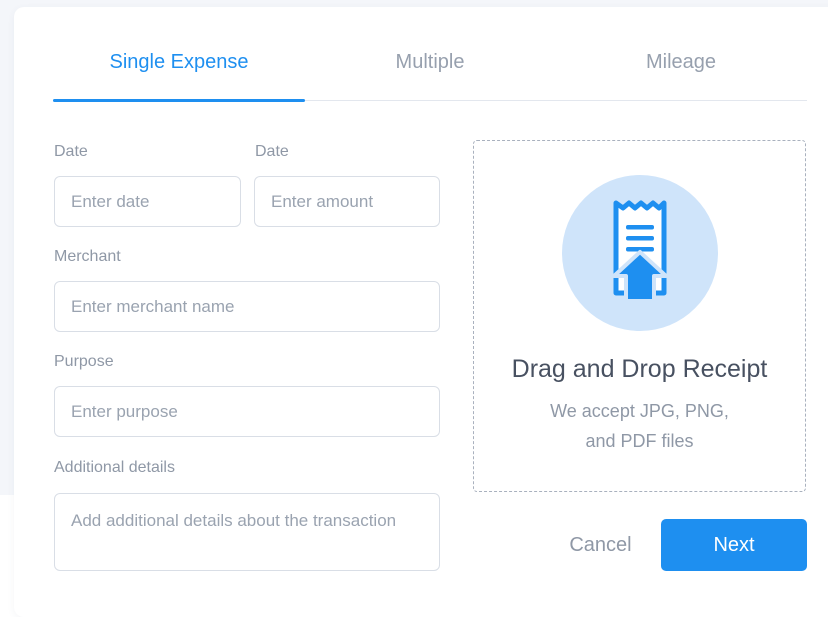 This screenshot has height=617, width=828. Describe the element at coordinates (84, 361) in the screenshot. I see `purpose-label: Purpose` at that location.